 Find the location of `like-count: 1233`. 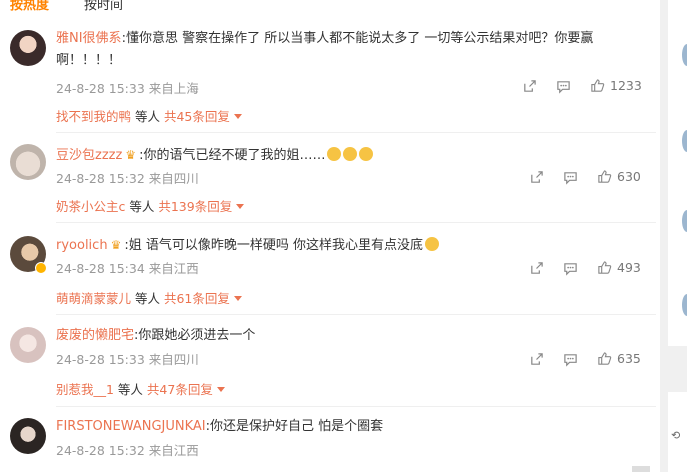

like-count: 1233 is located at coordinates (626, 85).